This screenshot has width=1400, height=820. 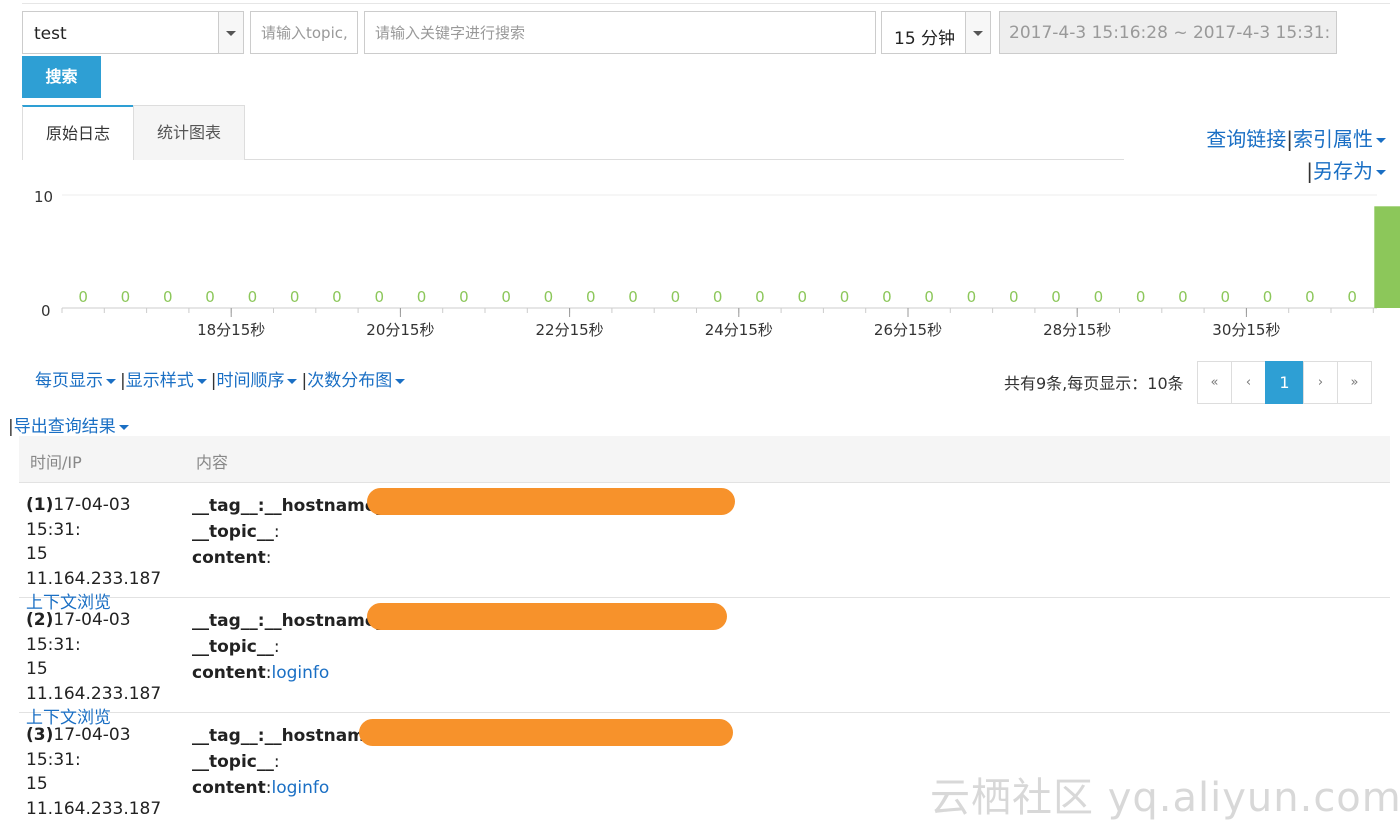 I want to click on x-tick-label: 22分15秒, so click(x=570, y=330).